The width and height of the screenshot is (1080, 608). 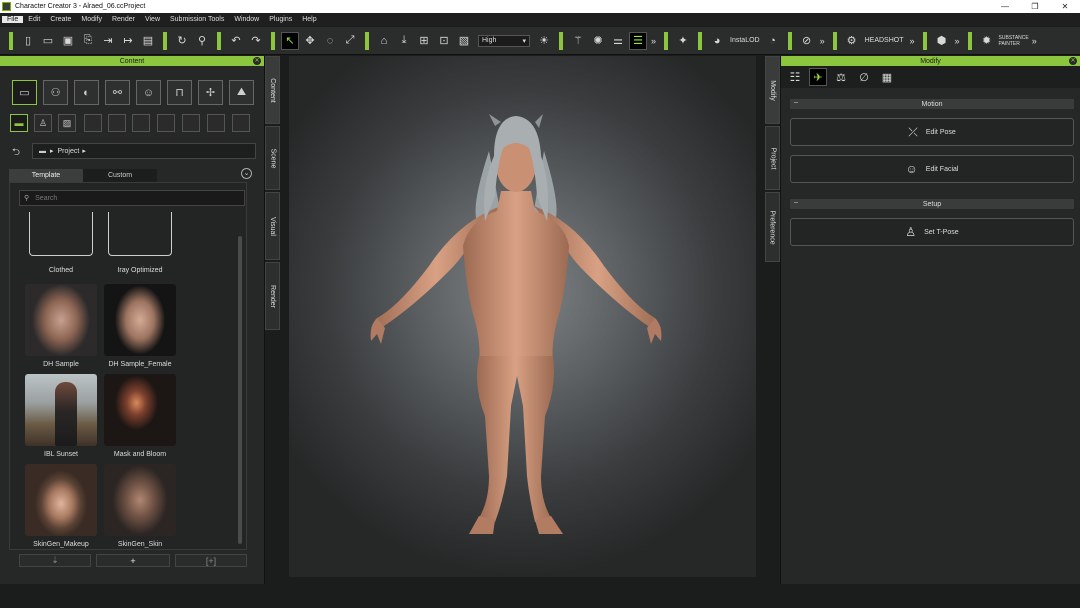 I want to click on select-tool-icon: ↖, so click(x=290, y=40).